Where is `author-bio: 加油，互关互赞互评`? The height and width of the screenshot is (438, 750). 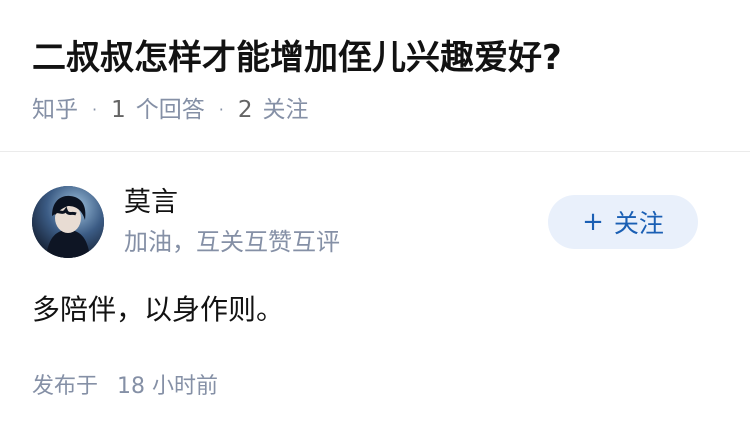
author-bio: 加油，互关互赞互评 is located at coordinates (232, 242).